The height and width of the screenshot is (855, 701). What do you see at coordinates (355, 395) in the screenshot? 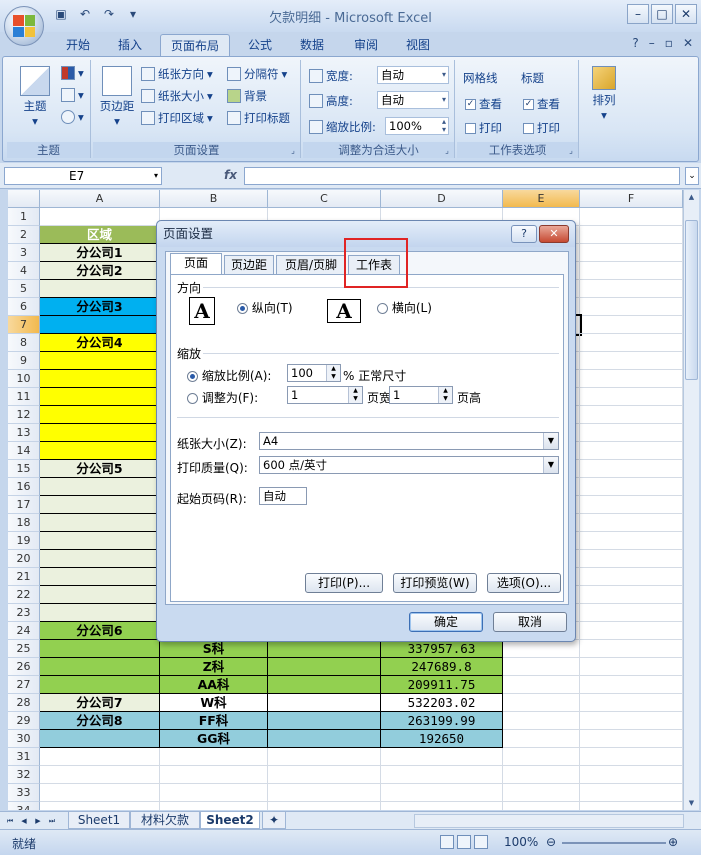
I see `pages-wide-spin-icon: ▲ ▼` at bounding box center [355, 395].